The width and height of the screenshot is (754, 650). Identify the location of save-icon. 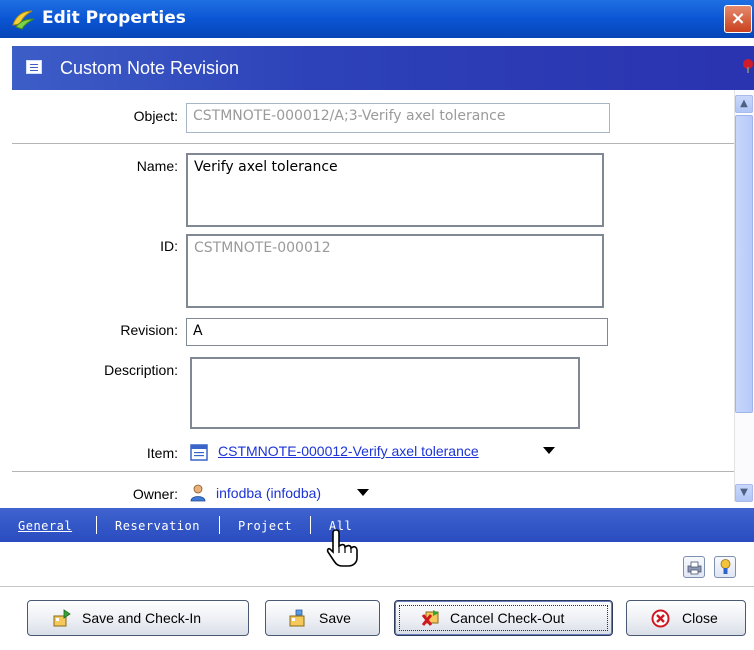
(297, 618).